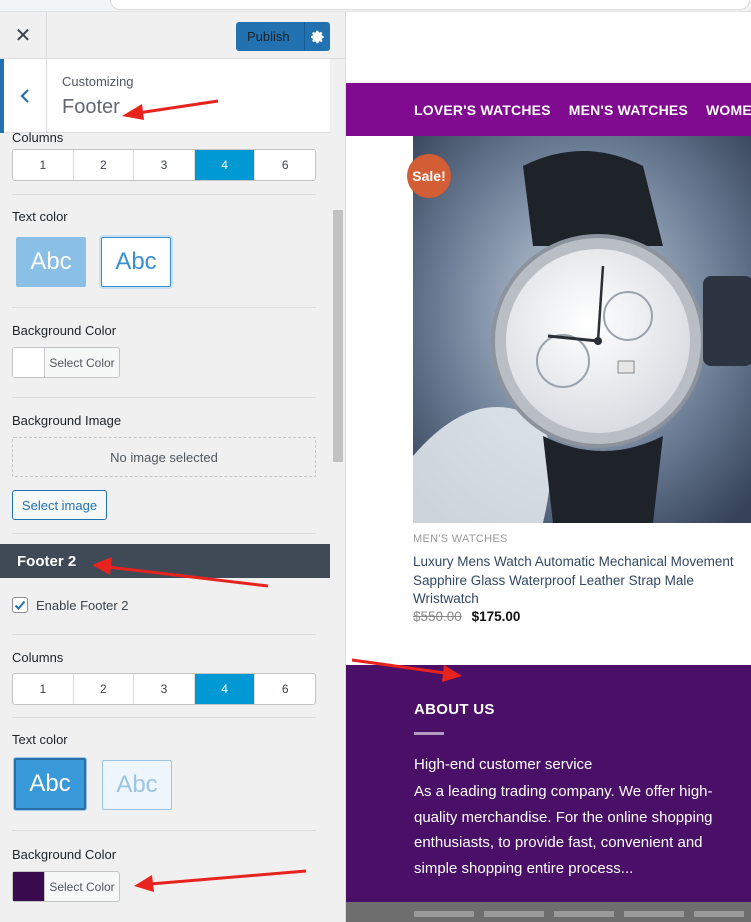 This screenshot has width=751, height=922. I want to click on browser-toolbar, so click(375, 6).